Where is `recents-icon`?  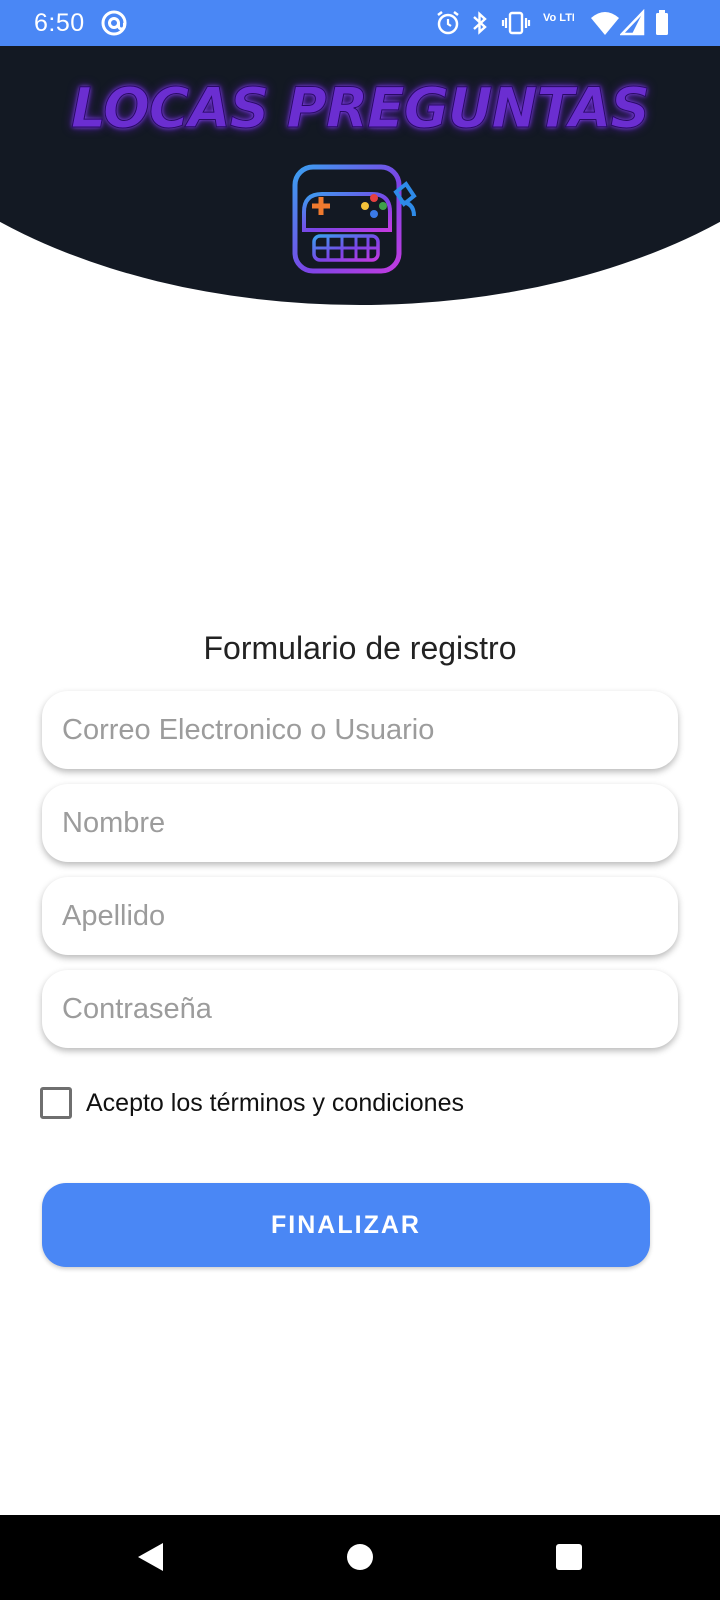
recents-icon is located at coordinates (569, 1557).